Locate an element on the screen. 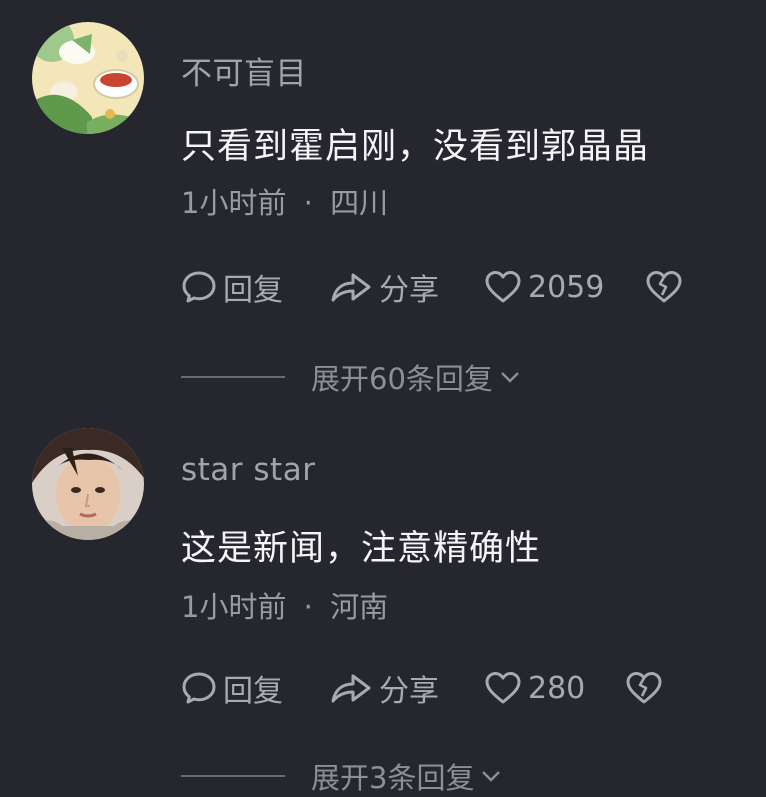  comment-meta: 1小时前 · 四川 is located at coordinates (284, 201).